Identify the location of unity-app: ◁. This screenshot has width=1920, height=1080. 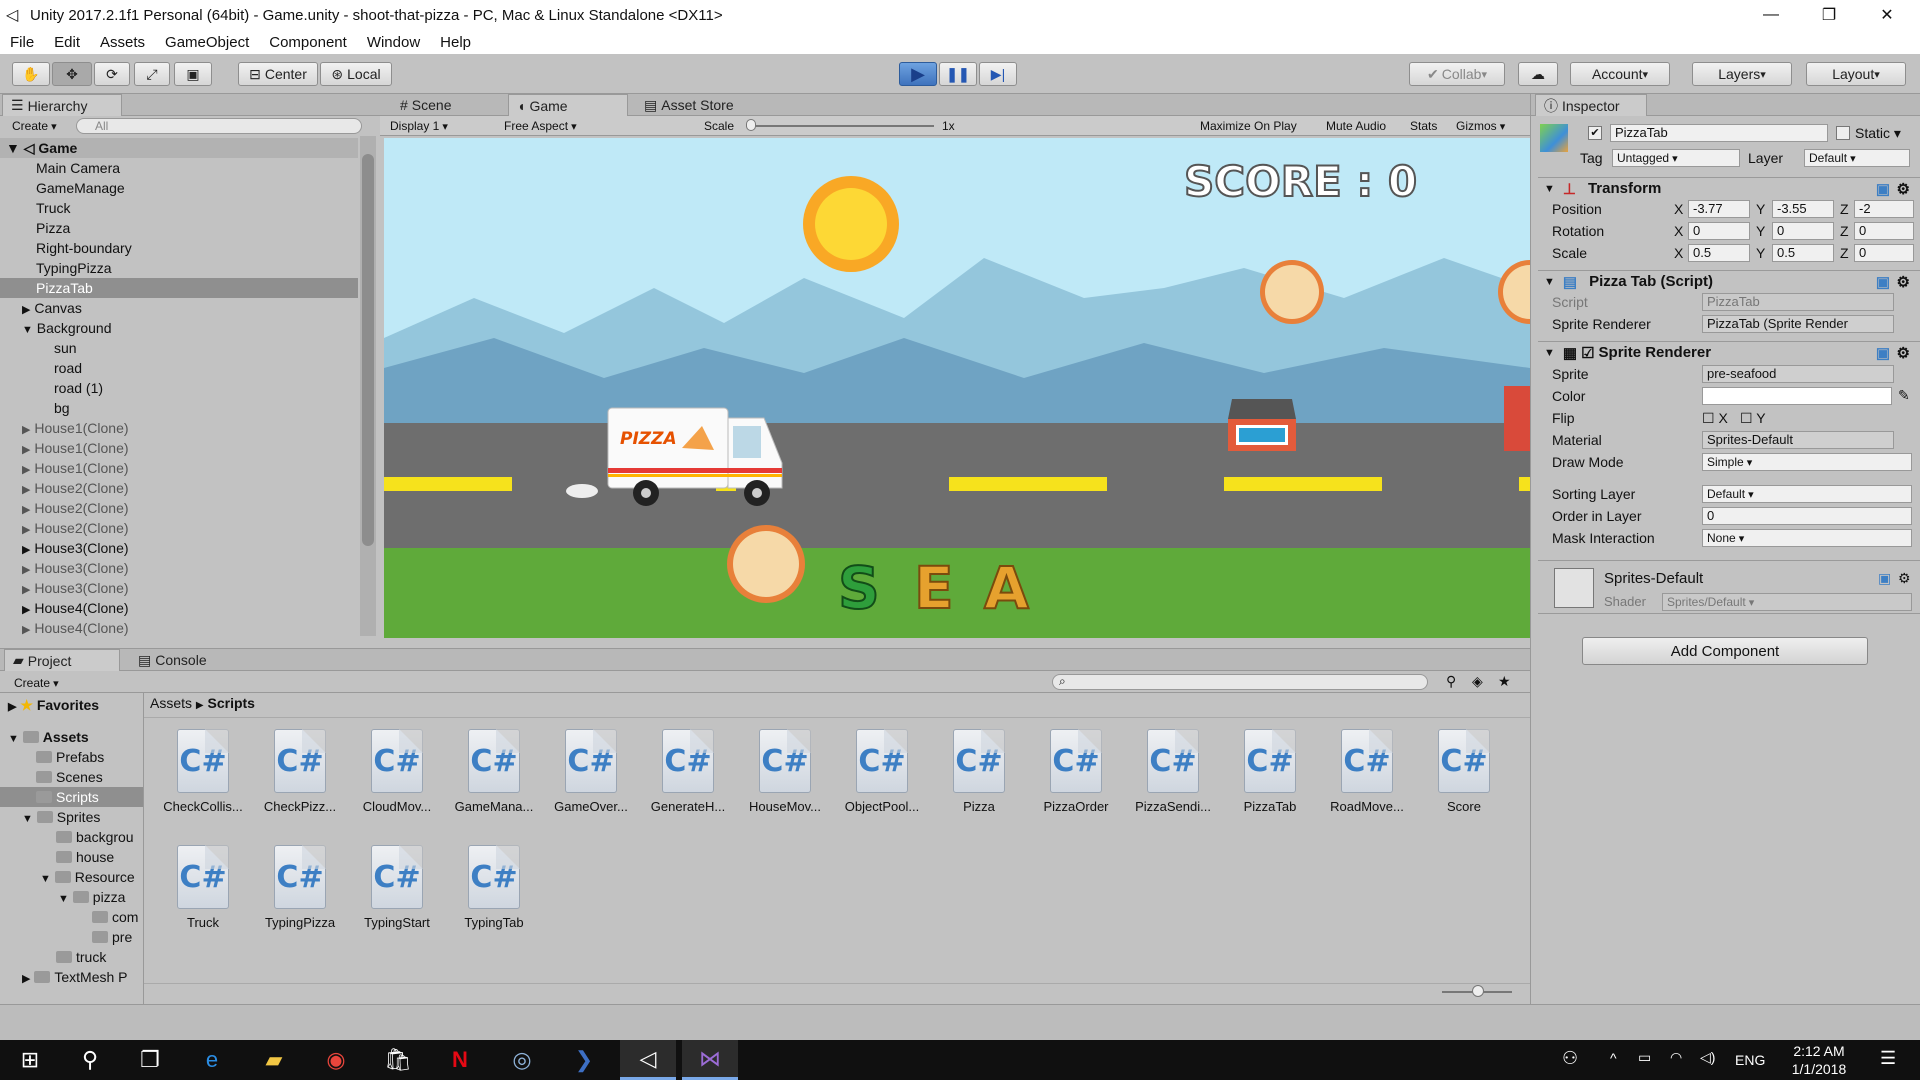
(648, 1060).